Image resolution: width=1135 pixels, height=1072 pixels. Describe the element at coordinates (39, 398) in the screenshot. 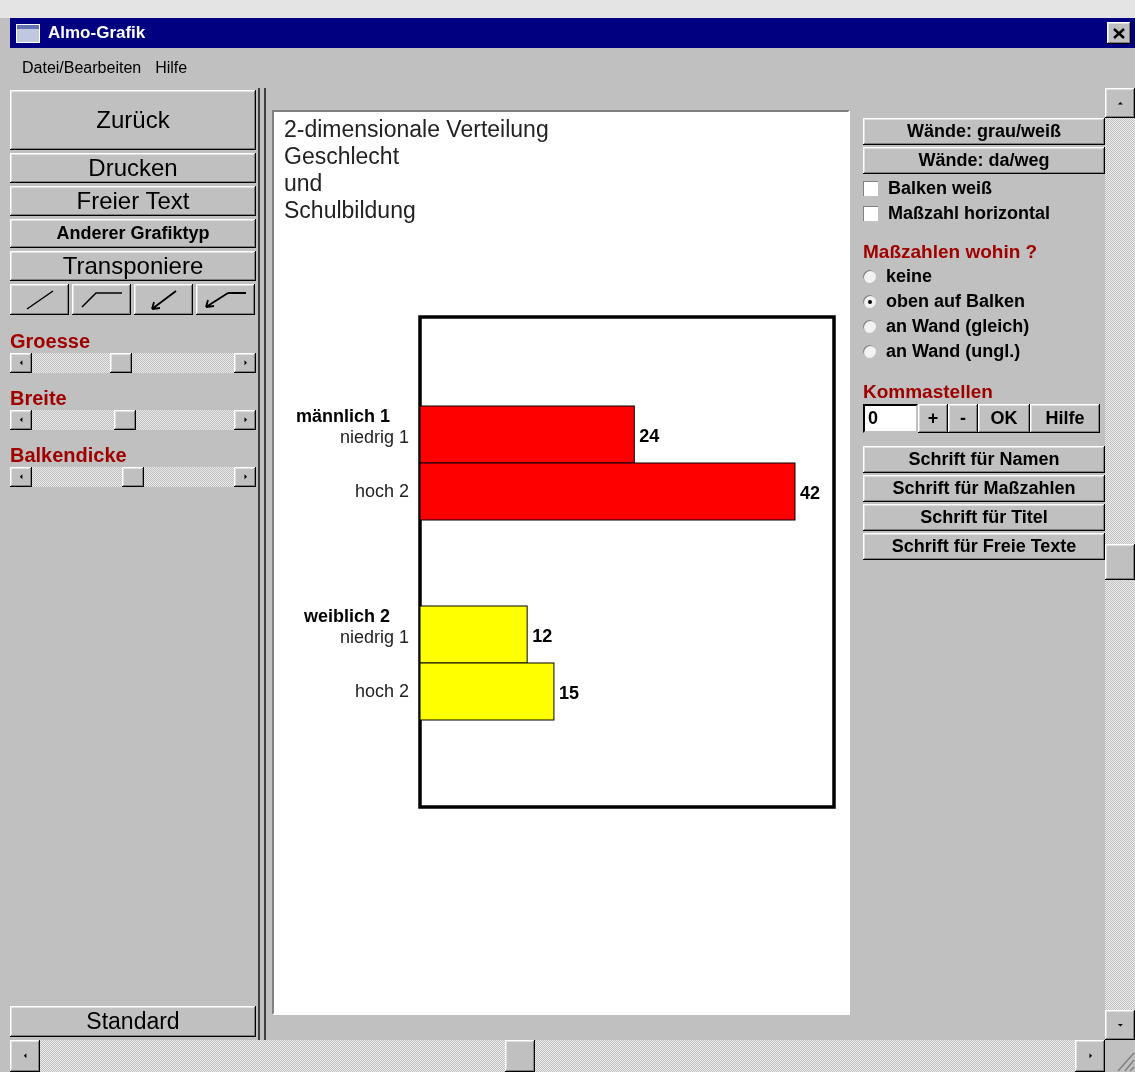

I see `slider-label: Breite` at that location.